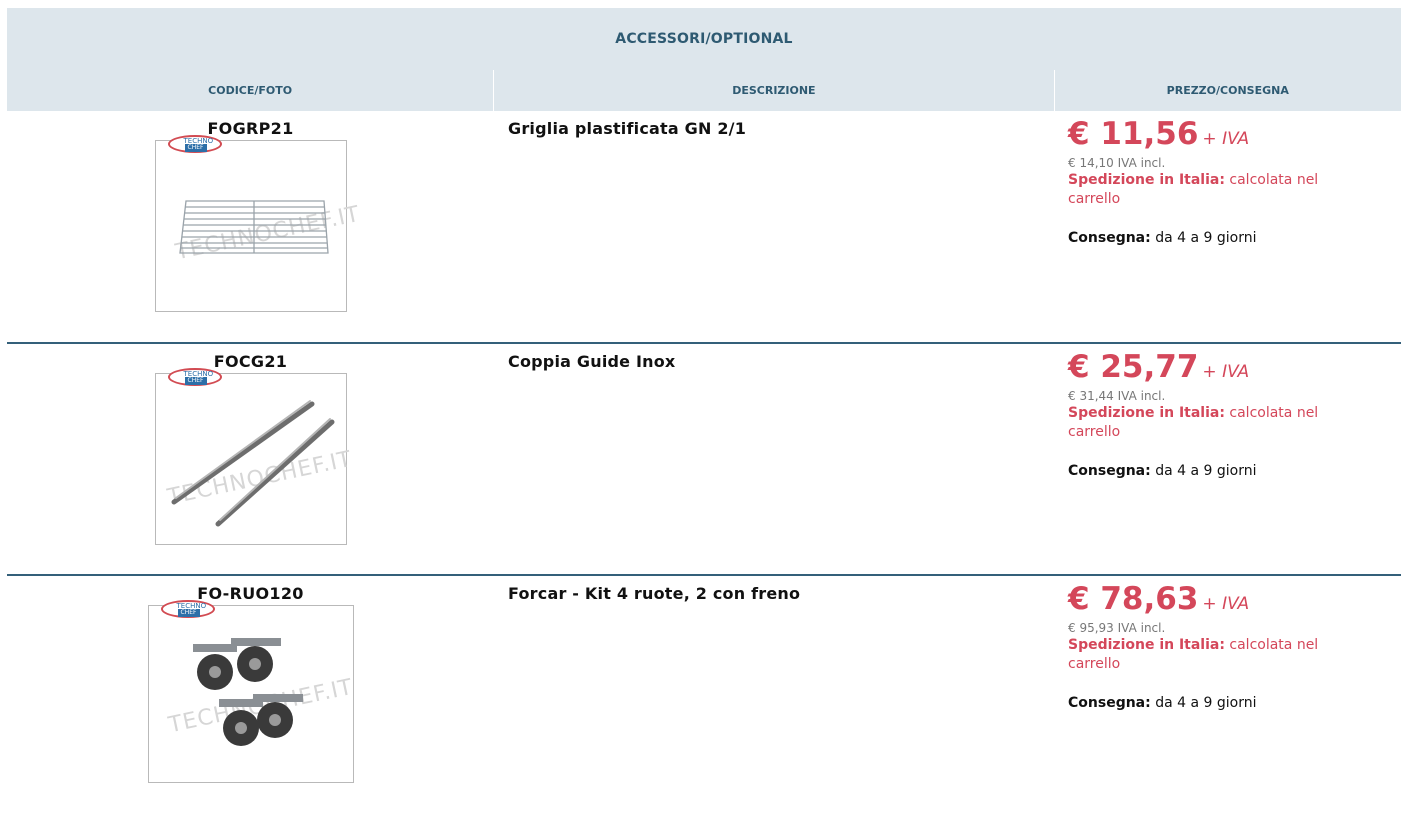  I want to click on code-photo-cell: FOGRP21 TECHNO CHEF TECHNOCHEF.IT, so click(250, 227).